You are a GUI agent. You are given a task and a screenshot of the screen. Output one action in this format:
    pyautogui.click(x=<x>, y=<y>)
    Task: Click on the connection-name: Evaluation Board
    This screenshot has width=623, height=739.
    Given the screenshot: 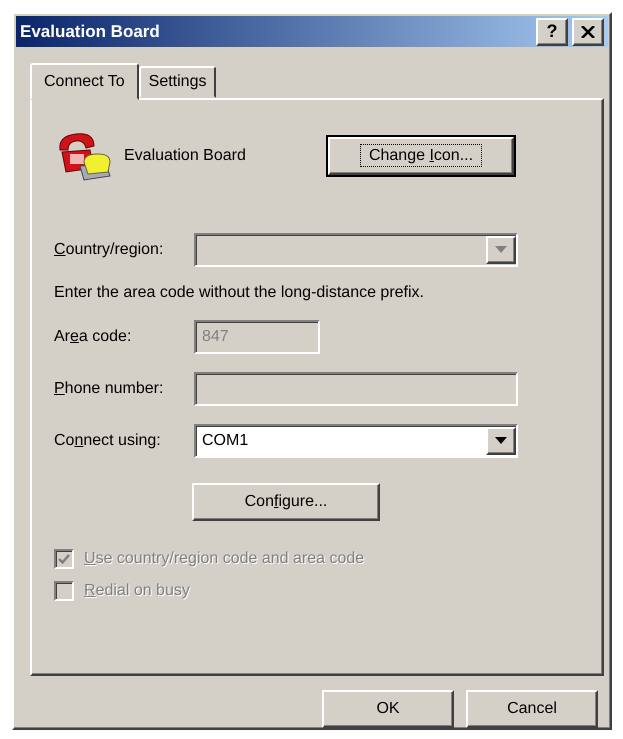 What is the action you would take?
    pyautogui.click(x=185, y=156)
    